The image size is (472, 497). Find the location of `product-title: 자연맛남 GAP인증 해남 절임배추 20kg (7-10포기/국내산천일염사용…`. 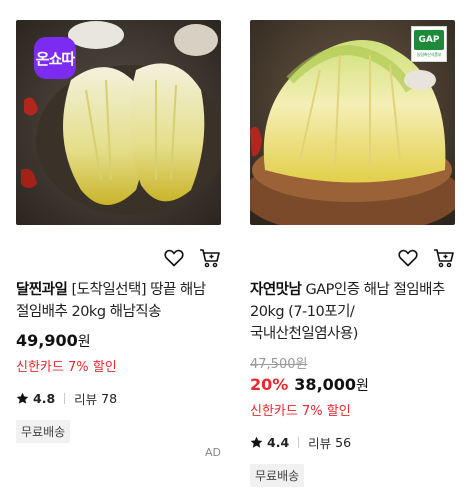

product-title: 자연맛남 GAP인증 해남 절임배추 20kg (7-10포기/국내산천일염사용… is located at coordinates (352, 312).